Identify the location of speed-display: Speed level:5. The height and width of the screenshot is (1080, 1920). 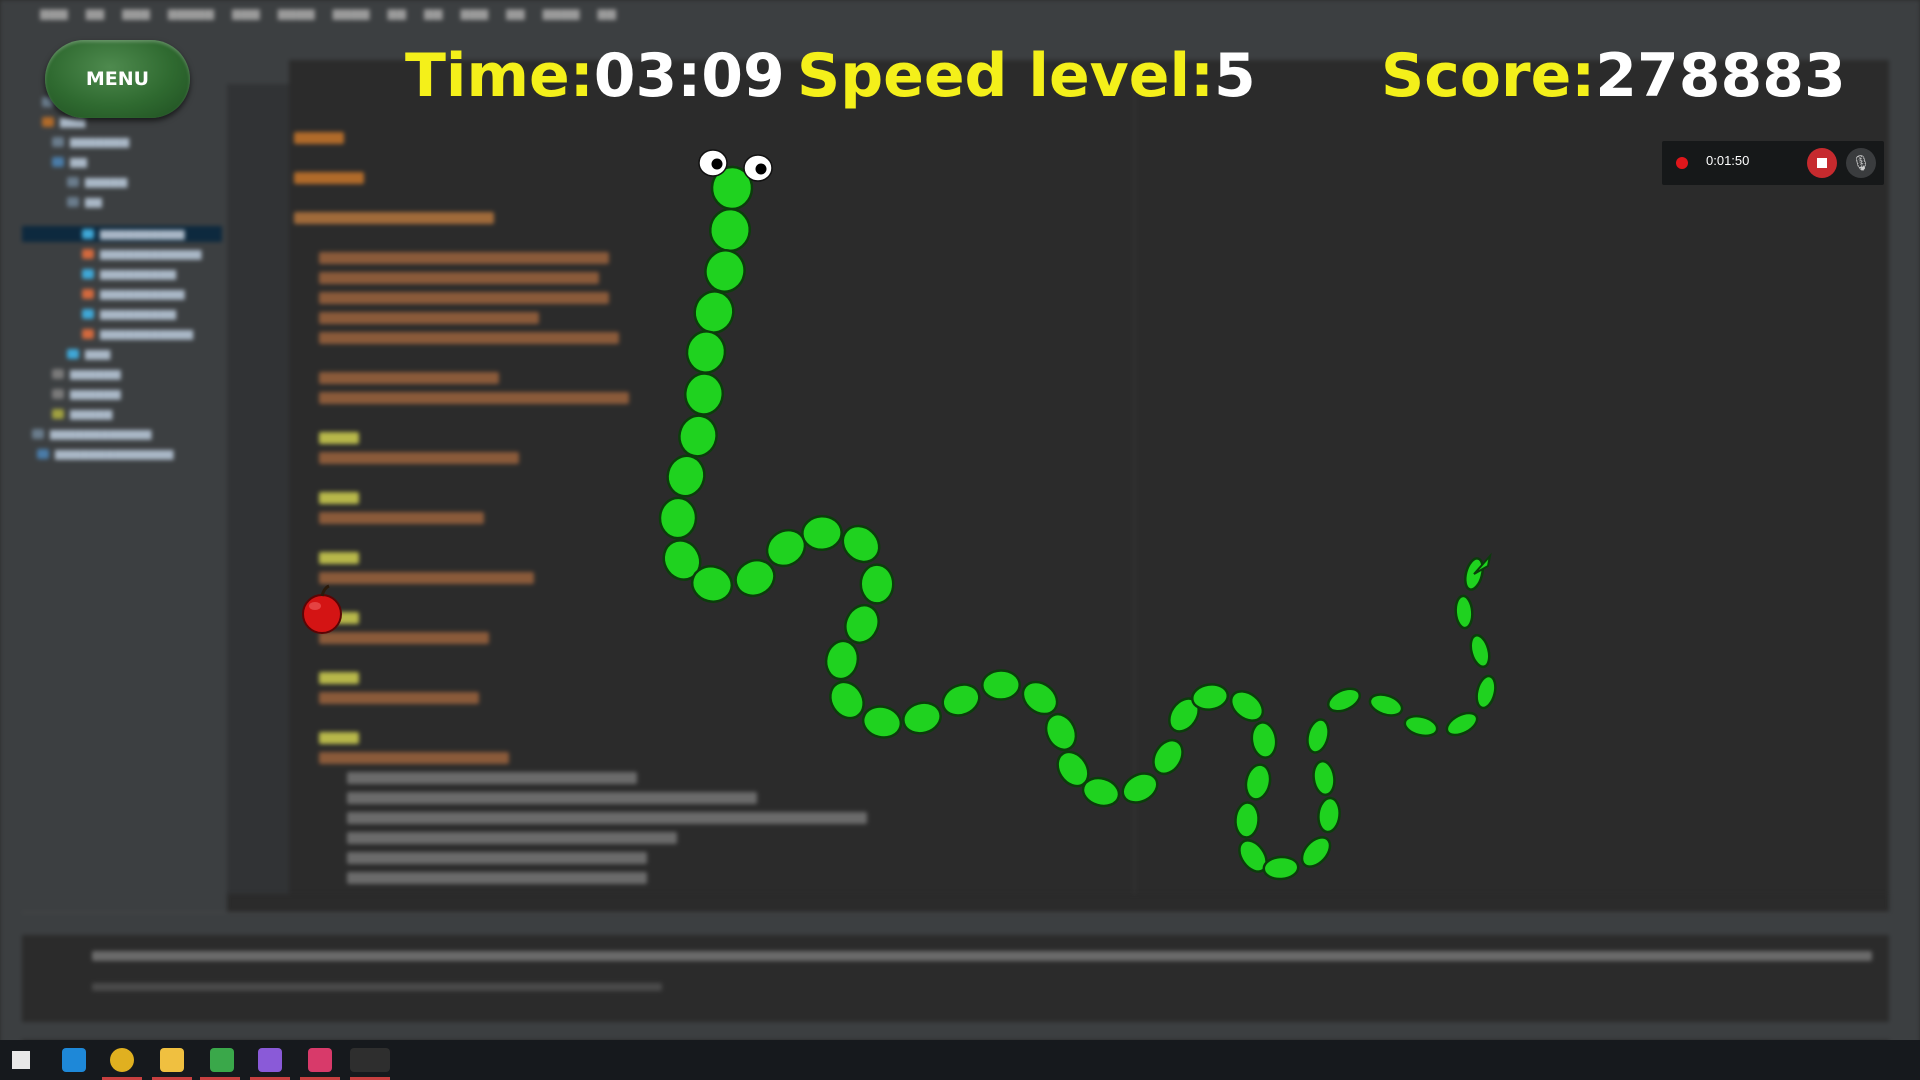
(1026, 76).